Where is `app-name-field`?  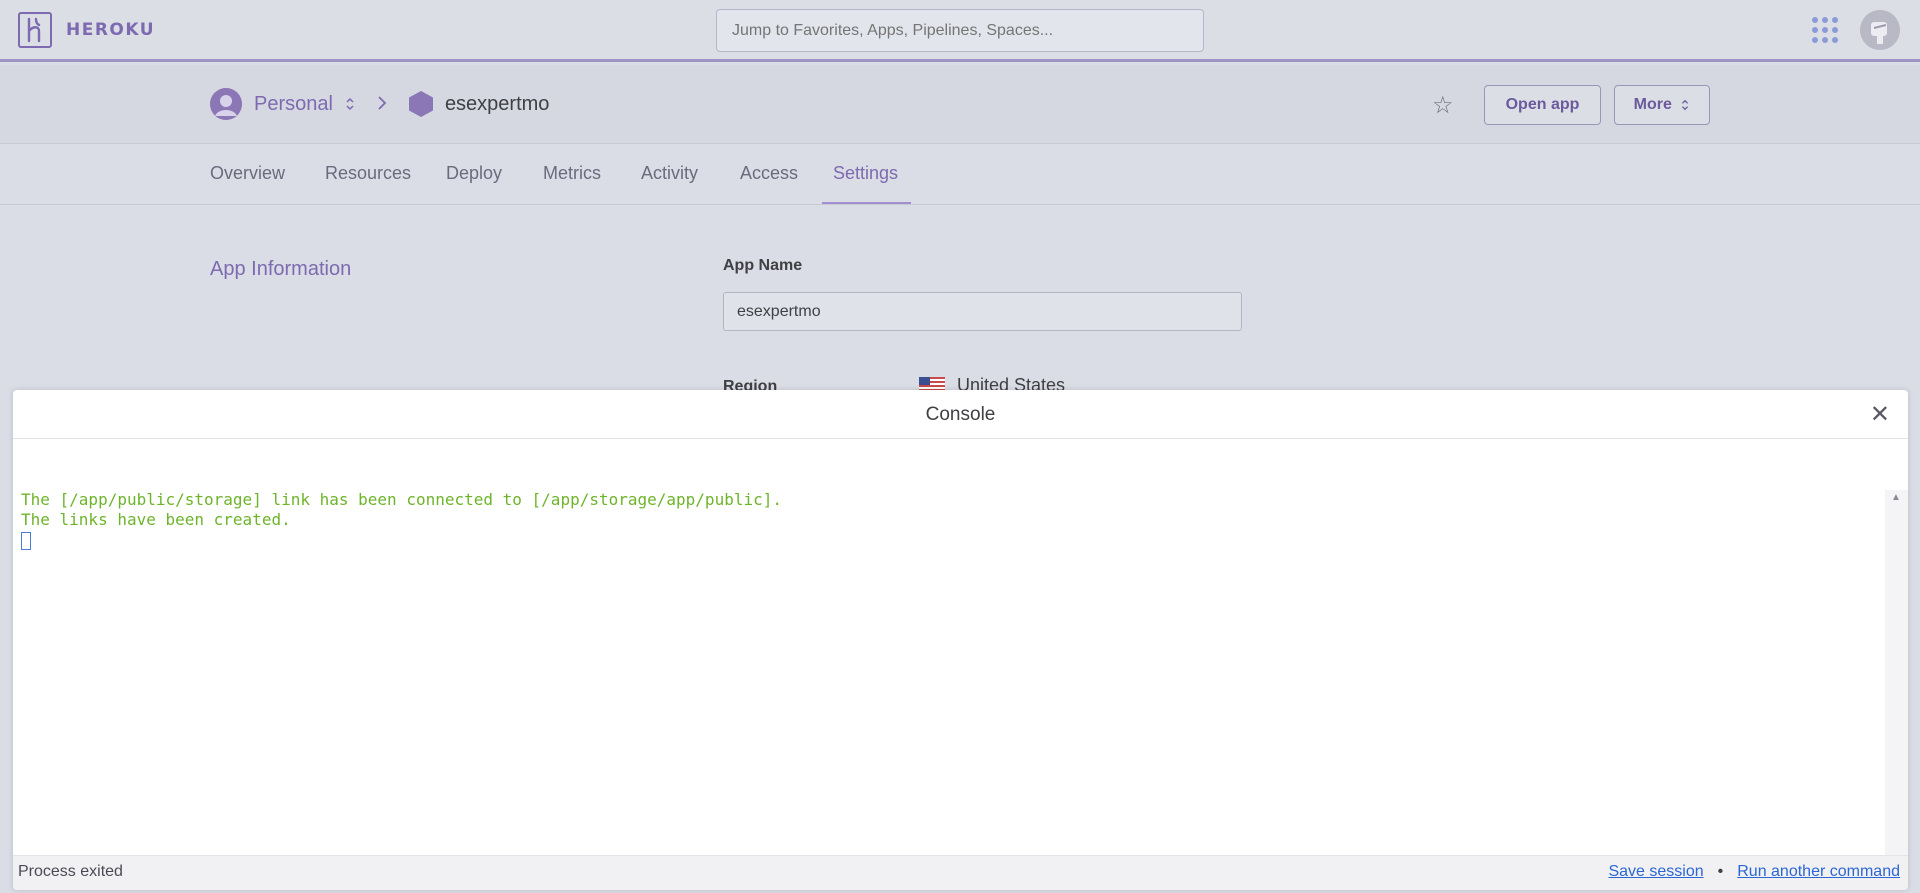
app-name-field is located at coordinates (982, 311).